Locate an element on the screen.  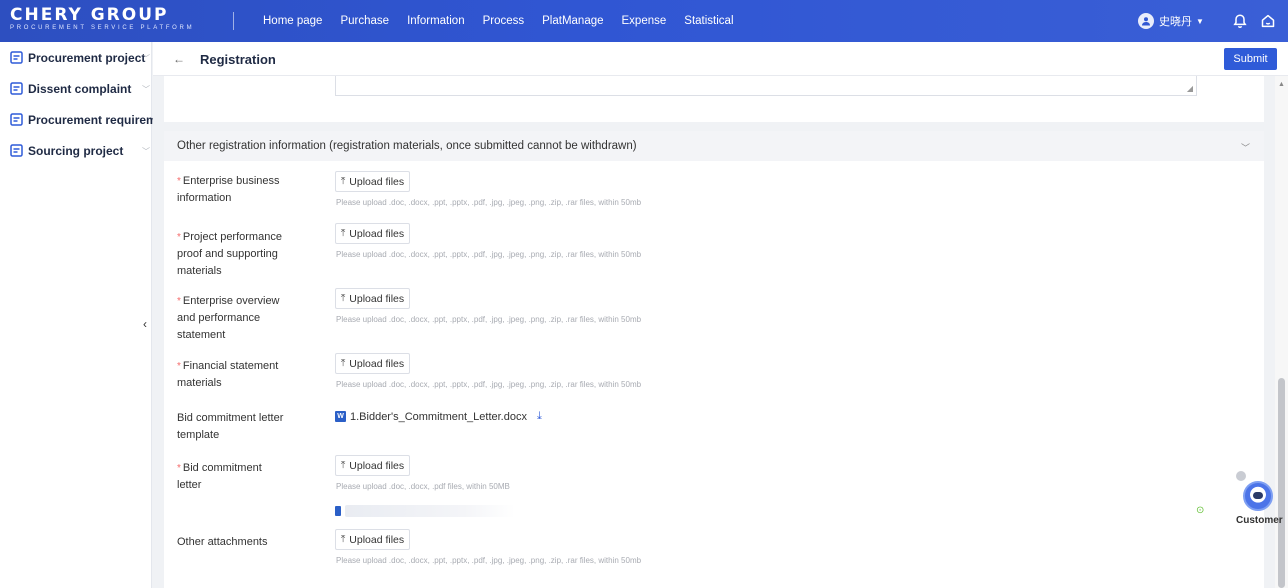
uploaded-file-item is located at coordinates (430, 510).